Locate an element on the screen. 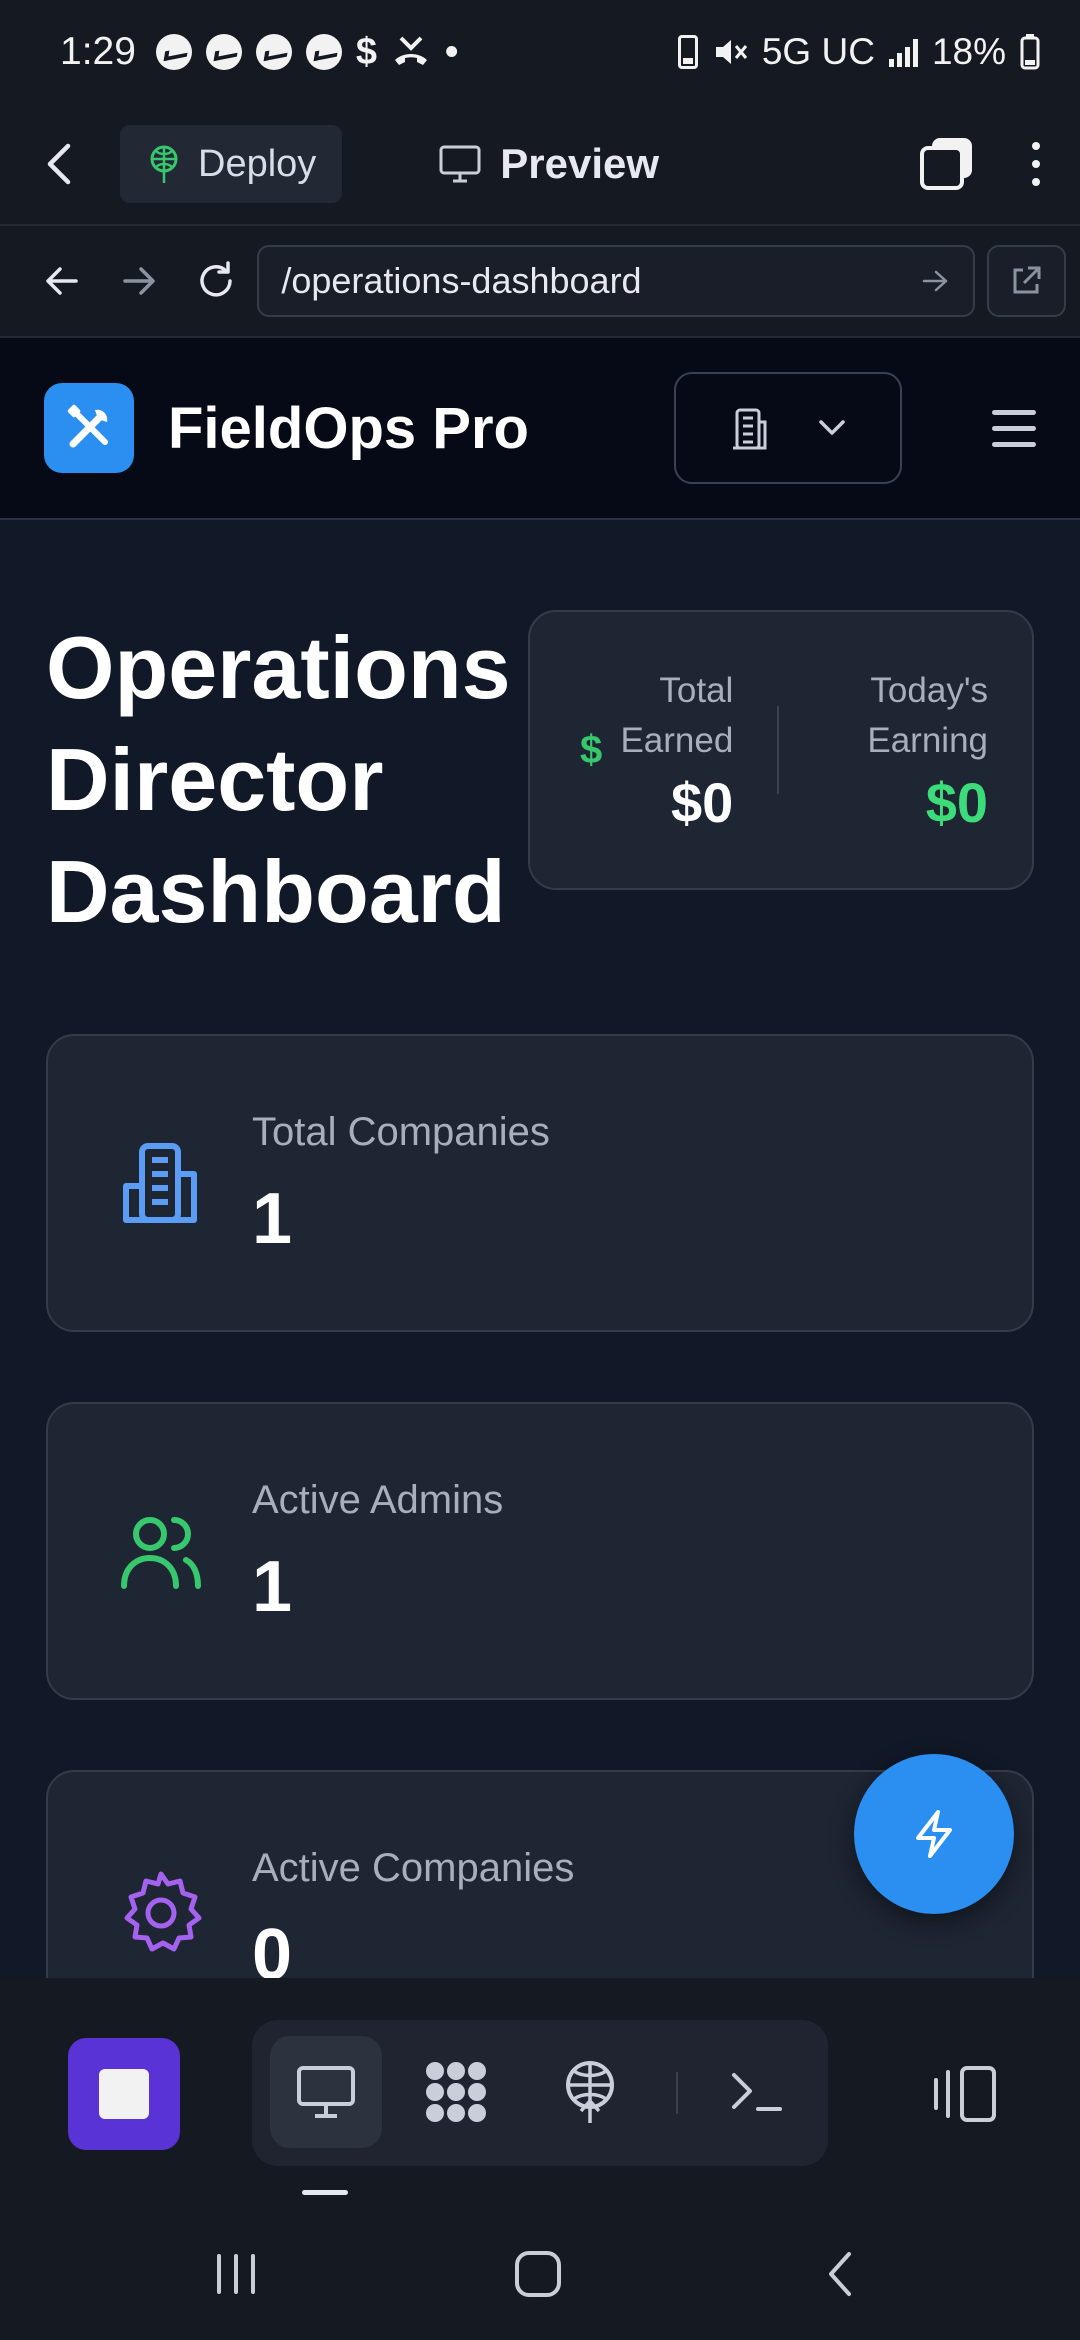  deploy-button: Deploy is located at coordinates (231, 164).